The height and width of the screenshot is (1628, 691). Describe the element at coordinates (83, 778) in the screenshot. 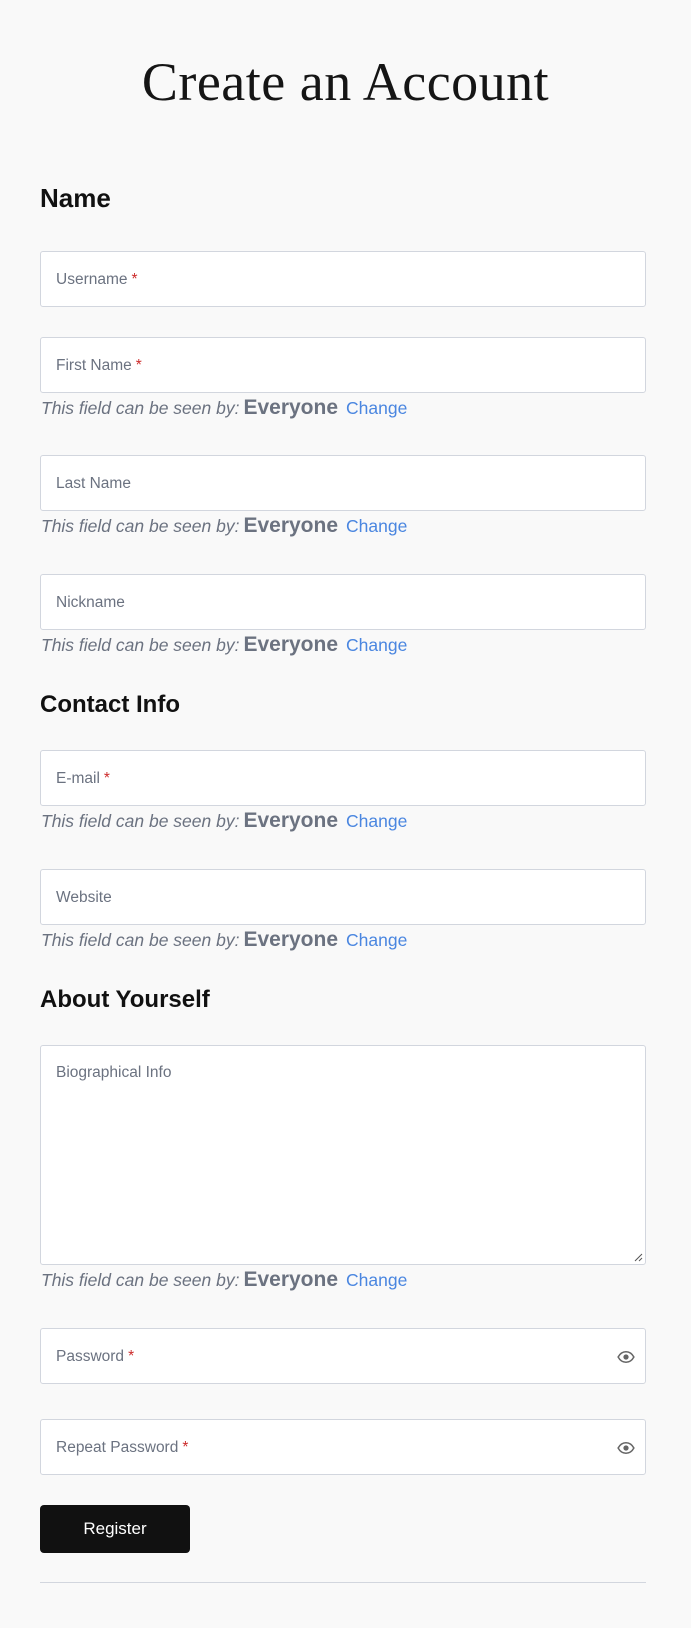

I see `email-placeholder: E-mail *` at that location.